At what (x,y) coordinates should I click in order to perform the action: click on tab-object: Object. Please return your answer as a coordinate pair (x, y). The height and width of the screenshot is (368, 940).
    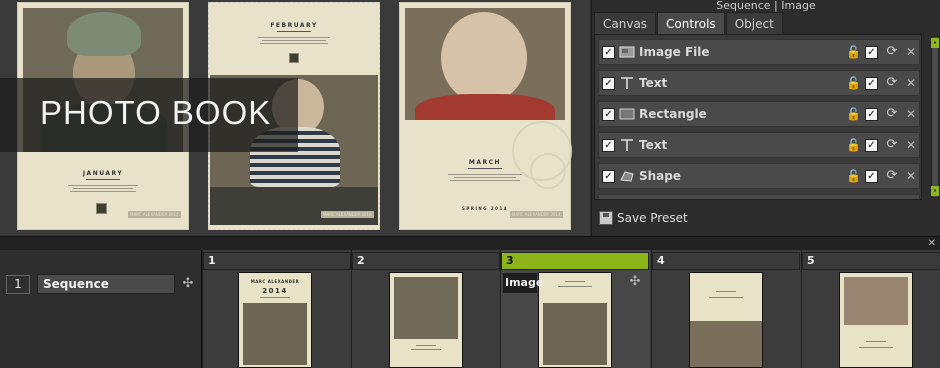
    Looking at the image, I should click on (754, 23).